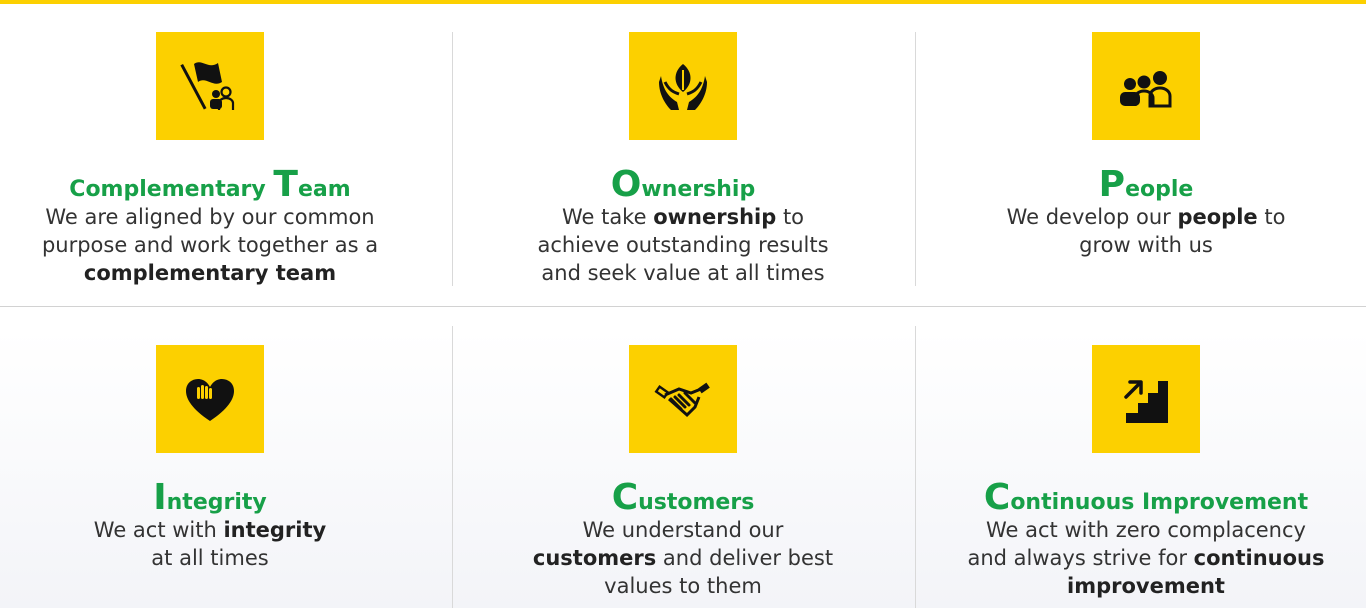 The width and height of the screenshot is (1366, 608). What do you see at coordinates (324, 189) in the screenshot?
I see `title-rest: eam` at bounding box center [324, 189].